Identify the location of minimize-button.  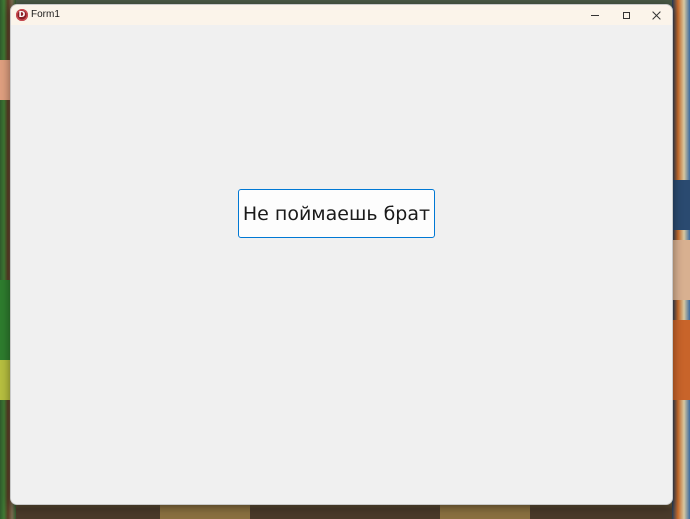
(595, 15).